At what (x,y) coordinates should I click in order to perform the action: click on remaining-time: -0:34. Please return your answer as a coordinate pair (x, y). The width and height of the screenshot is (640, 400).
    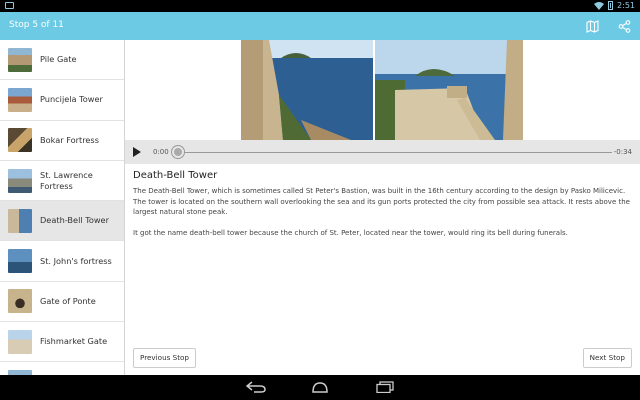
    Looking at the image, I should click on (622, 152).